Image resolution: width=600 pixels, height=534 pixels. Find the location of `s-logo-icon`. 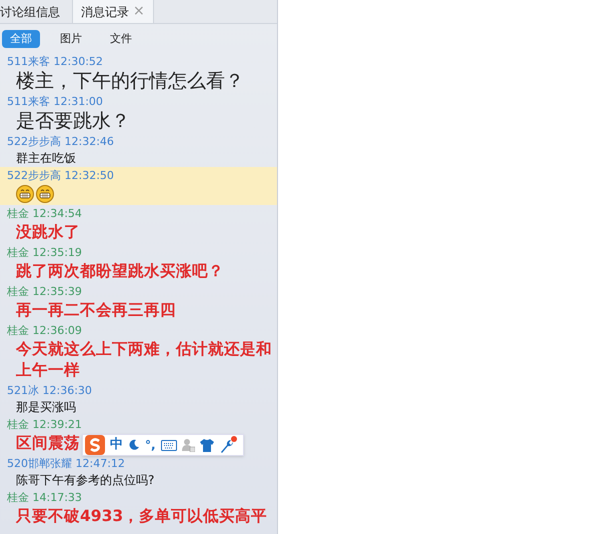

s-logo-icon is located at coordinates (95, 445).